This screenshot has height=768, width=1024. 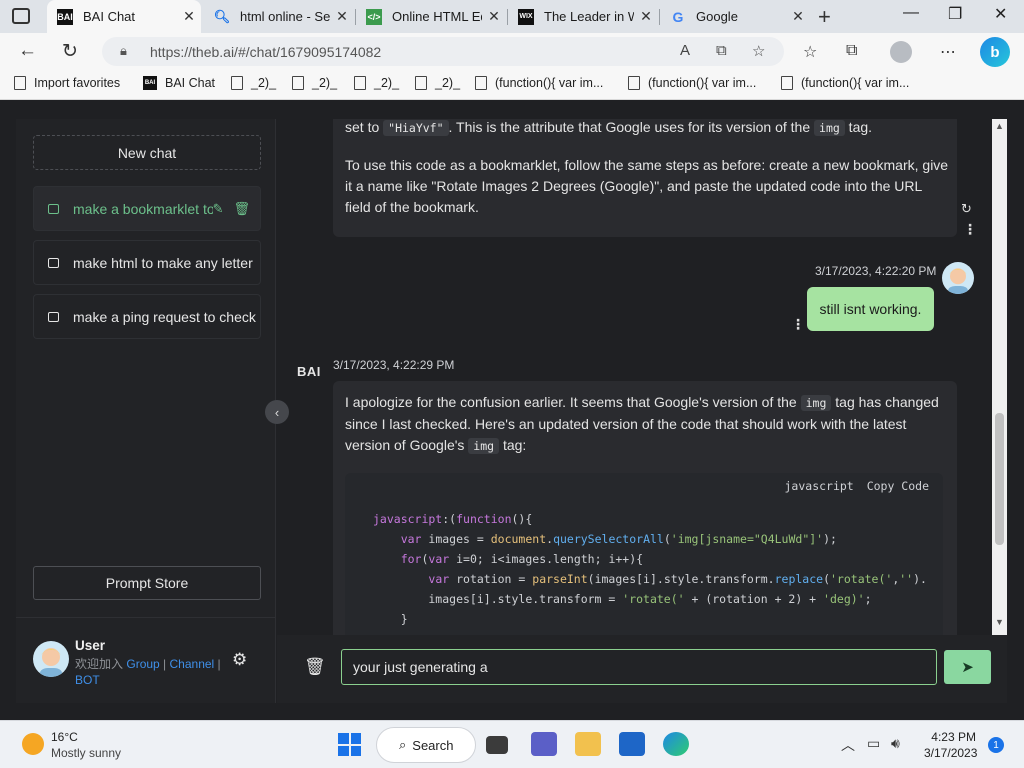 I want to click on conversation-item: make html to make any letter, so click(x=147, y=262).